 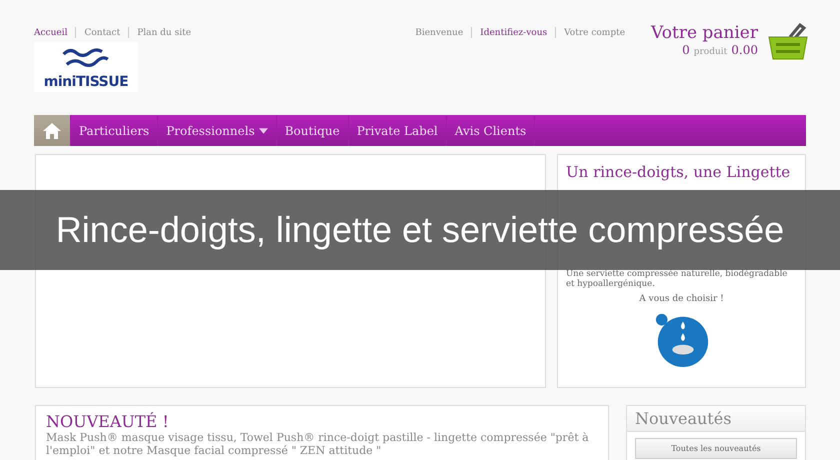 I want to click on account-link: Identifiez-vous, so click(x=514, y=33).